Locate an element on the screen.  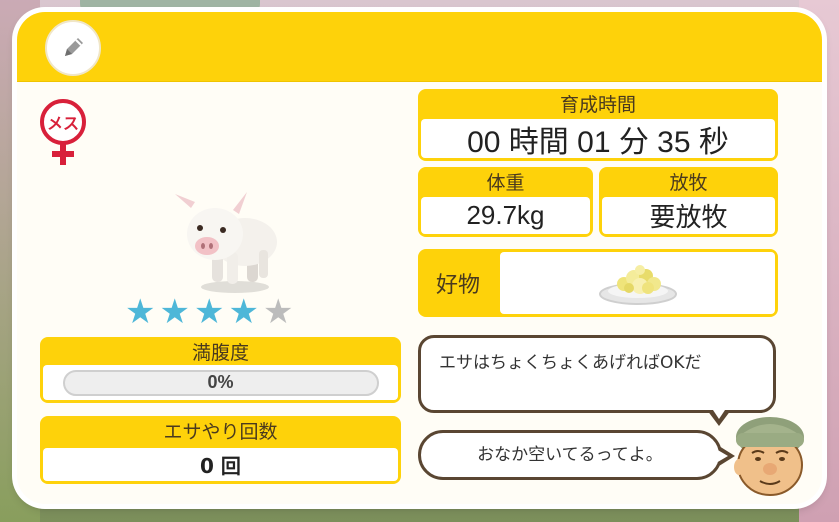
grazing-box: 放牧 要放牧 is located at coordinates (688, 202).